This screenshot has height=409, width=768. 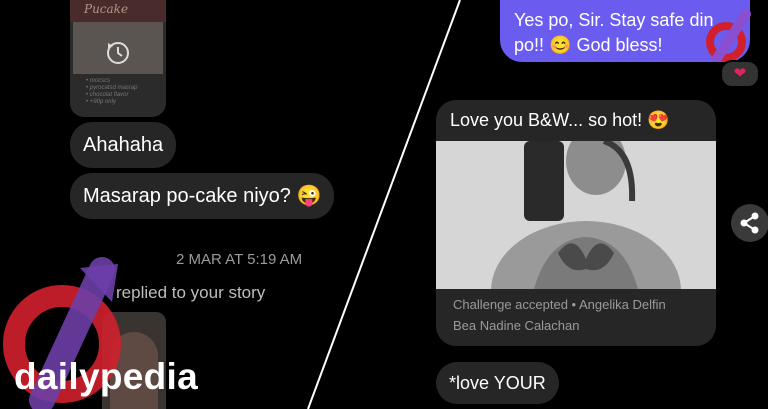 I want to click on share-button, so click(x=749, y=223).